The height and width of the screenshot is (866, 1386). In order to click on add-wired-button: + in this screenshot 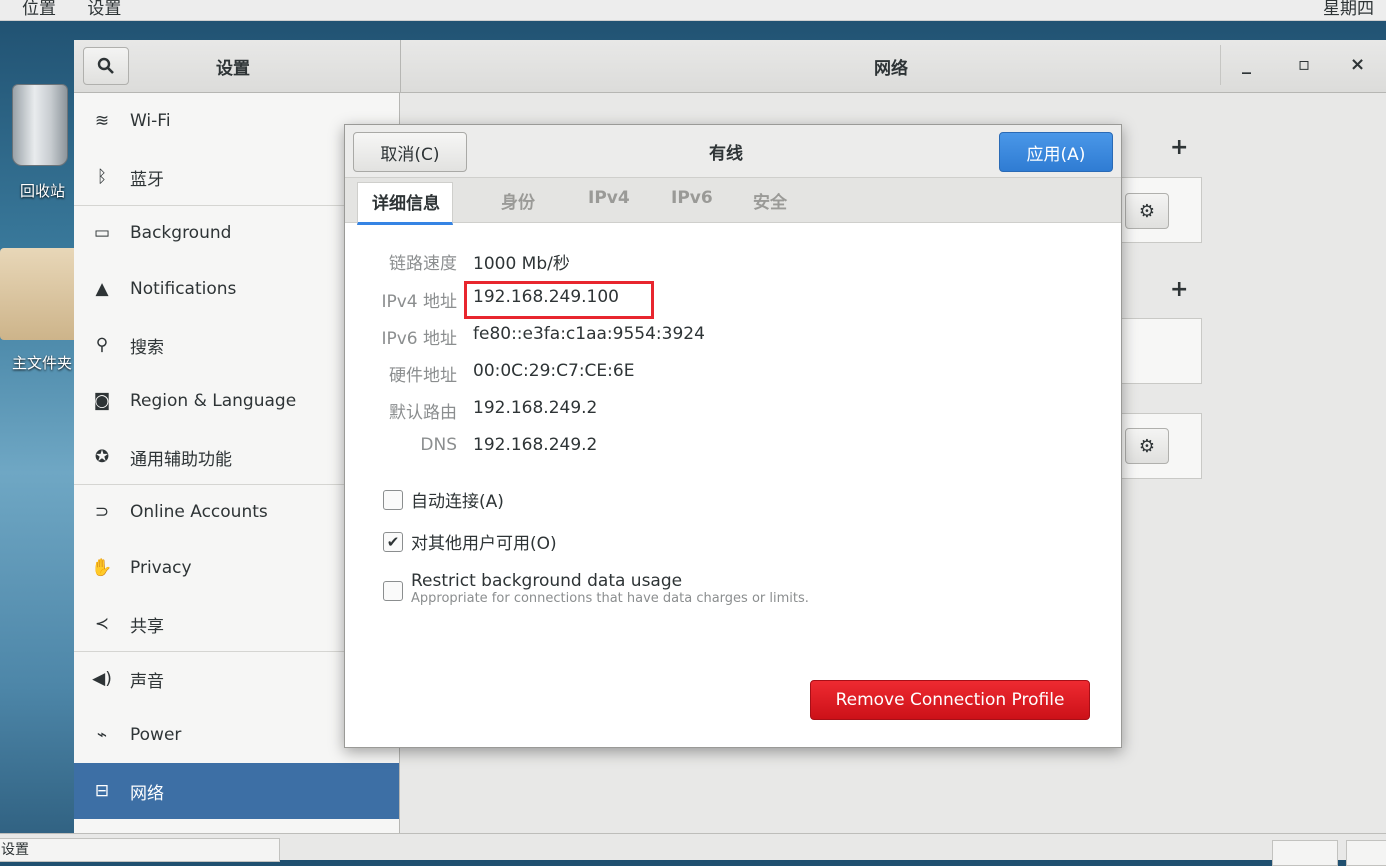, I will do `click(1179, 147)`.